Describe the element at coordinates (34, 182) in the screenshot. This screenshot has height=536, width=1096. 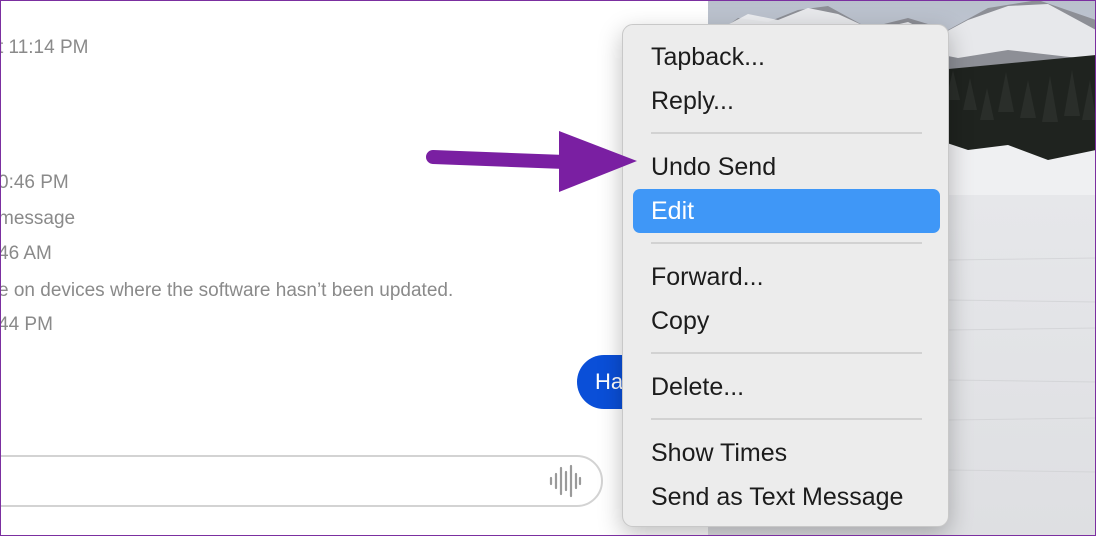
I see `message-timestamp: 0:46 PM` at that location.